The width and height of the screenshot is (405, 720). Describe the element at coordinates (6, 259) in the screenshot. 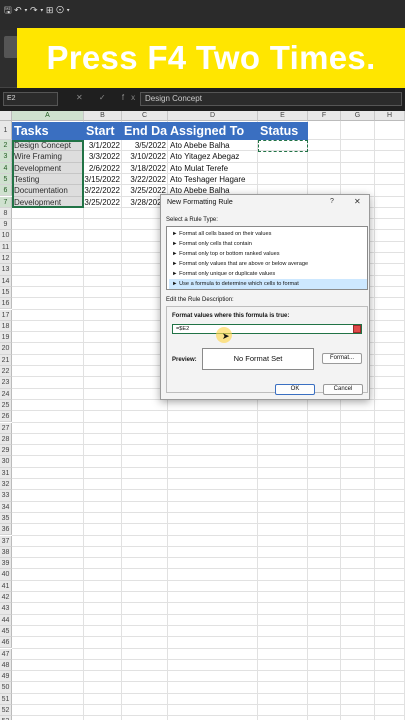

I see `row-header: 12` at that location.